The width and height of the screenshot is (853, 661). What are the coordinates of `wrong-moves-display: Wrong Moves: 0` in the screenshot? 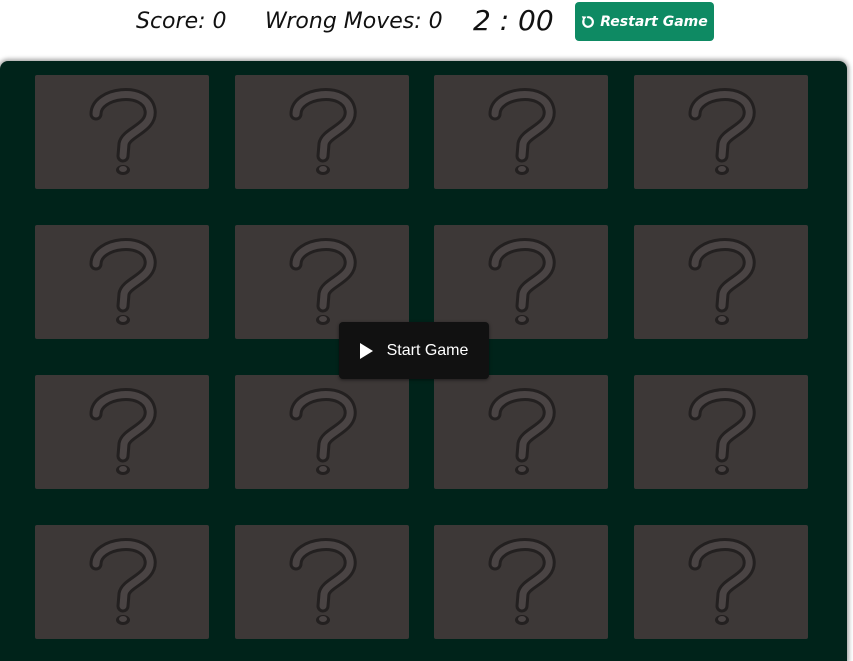 It's located at (354, 21).